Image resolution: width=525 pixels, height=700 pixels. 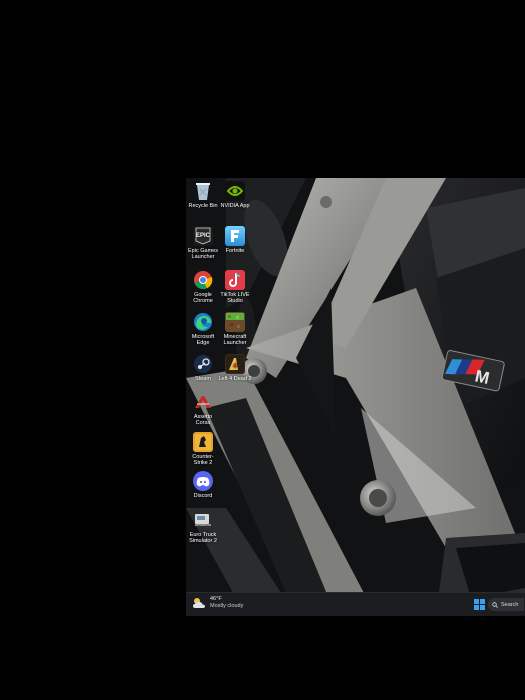 I want to click on desktop-icon-euro-truck-simulator-2: Euro Truck Simulator 2, so click(x=203, y=527).